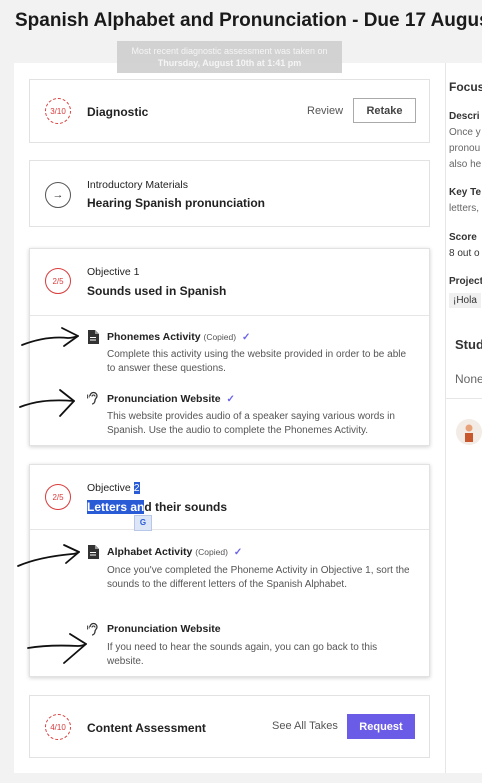 The height and width of the screenshot is (783, 482). Describe the element at coordinates (229, 63) in the screenshot. I see `tooltip-line-2: Thursday, August 10th at 1:41 pm` at that location.